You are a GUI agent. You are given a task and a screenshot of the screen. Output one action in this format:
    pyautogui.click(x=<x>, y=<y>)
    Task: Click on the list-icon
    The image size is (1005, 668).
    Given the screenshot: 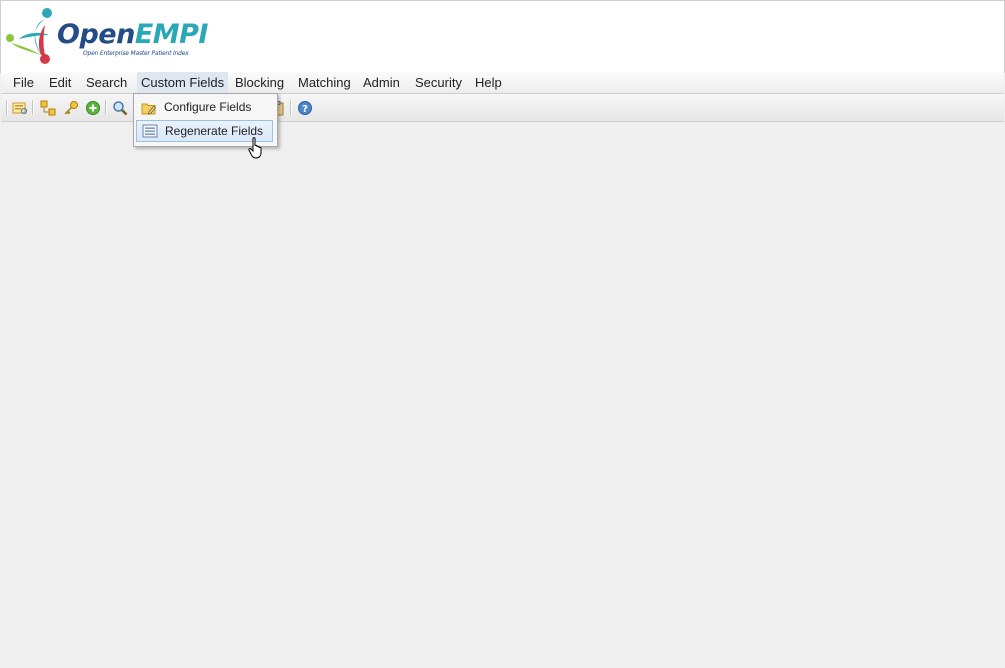 What is the action you would take?
    pyautogui.click(x=150, y=131)
    